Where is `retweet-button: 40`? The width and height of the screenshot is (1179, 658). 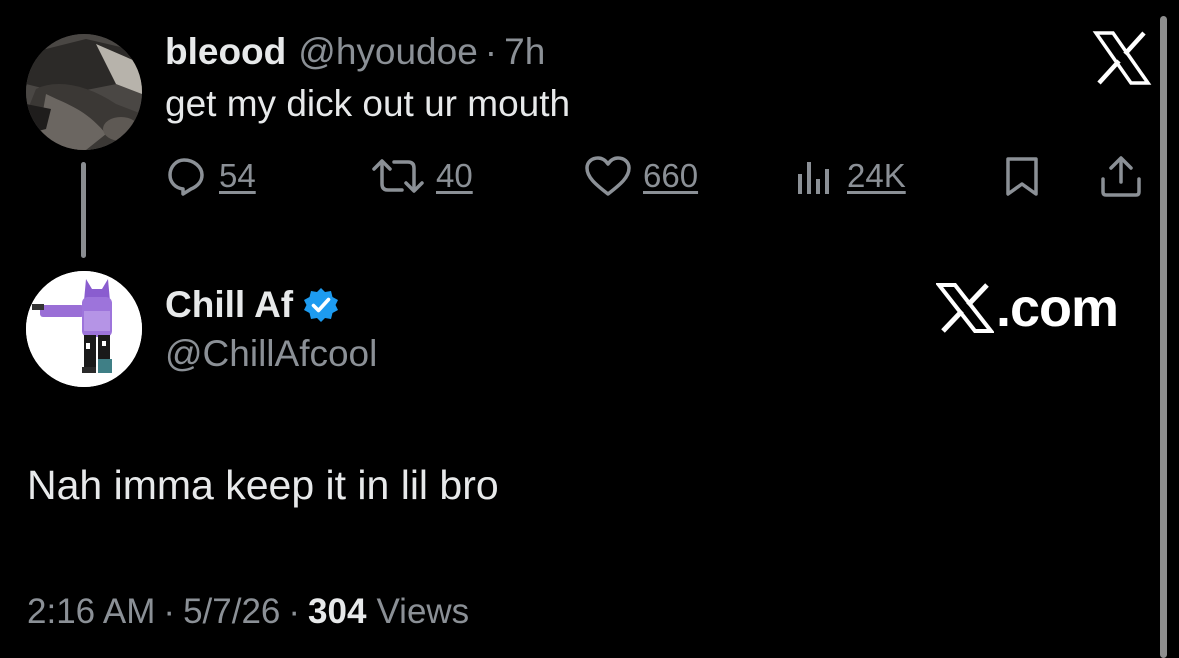
retweet-button: 40 is located at coordinates (421, 176).